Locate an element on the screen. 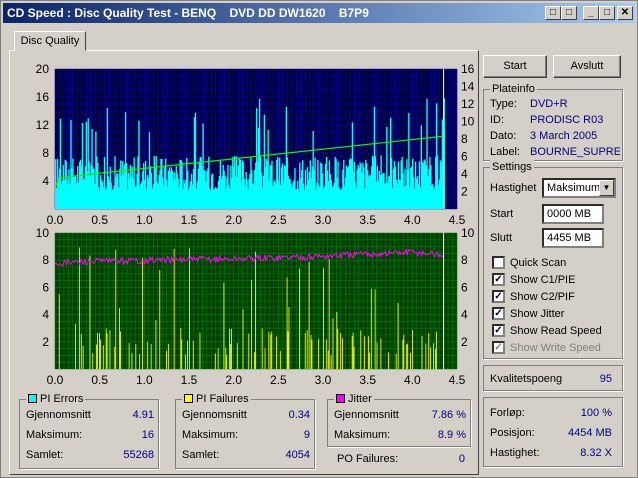  y-right-tick-label: 4 is located at coordinates (464, 315).